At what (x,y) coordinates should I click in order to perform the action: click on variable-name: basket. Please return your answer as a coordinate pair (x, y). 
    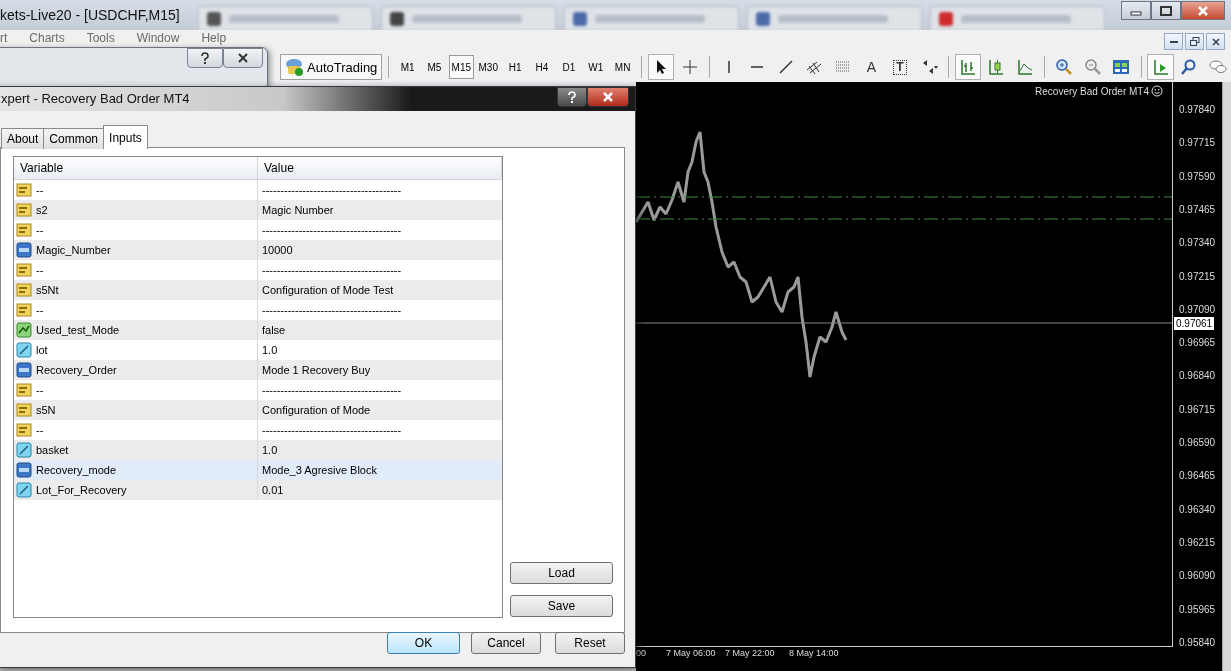
    Looking at the image, I should click on (52, 450).